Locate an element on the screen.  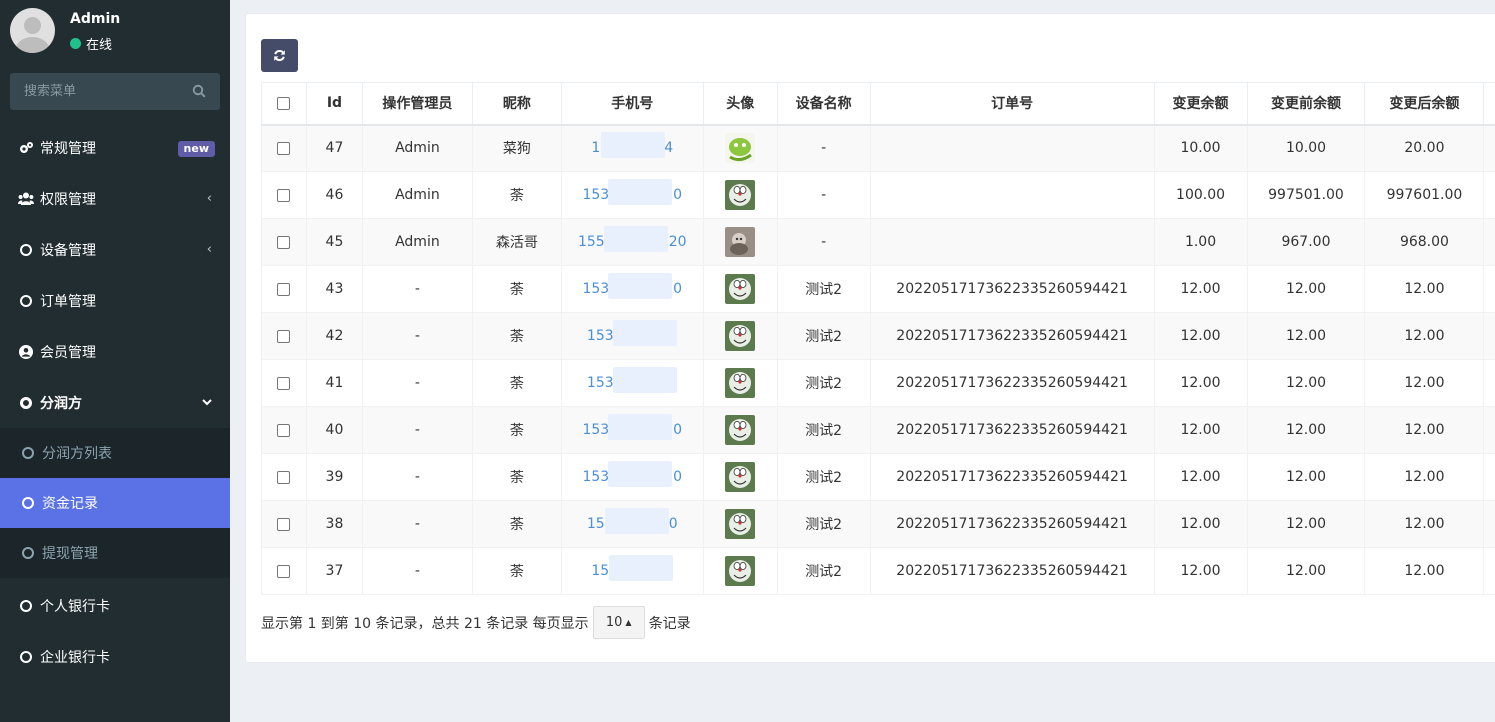
sub-item-profit-list: 分润方列表 is located at coordinates (115, 453).